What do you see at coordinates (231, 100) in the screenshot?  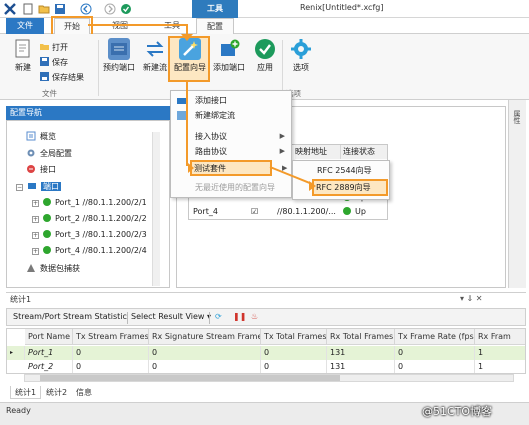 I see `menu-item-add-interface: 添加接口` at bounding box center [231, 100].